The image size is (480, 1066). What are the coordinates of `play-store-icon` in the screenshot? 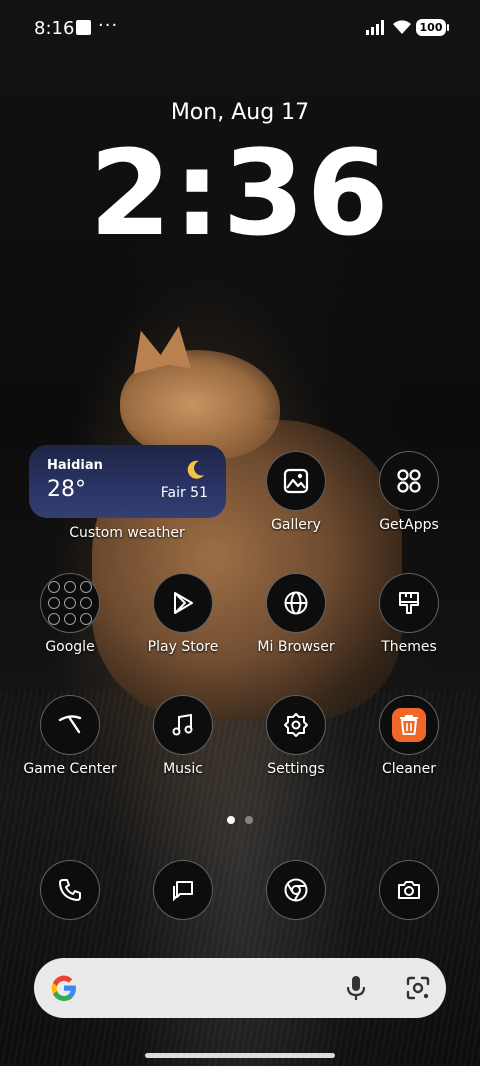 It's located at (183, 603).